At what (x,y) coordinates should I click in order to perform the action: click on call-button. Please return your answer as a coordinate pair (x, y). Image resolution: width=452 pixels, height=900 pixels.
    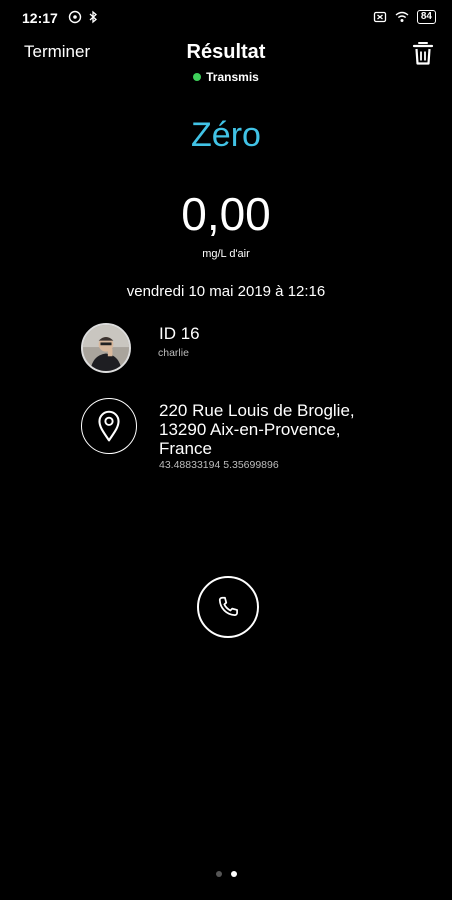
    Looking at the image, I should click on (228, 607).